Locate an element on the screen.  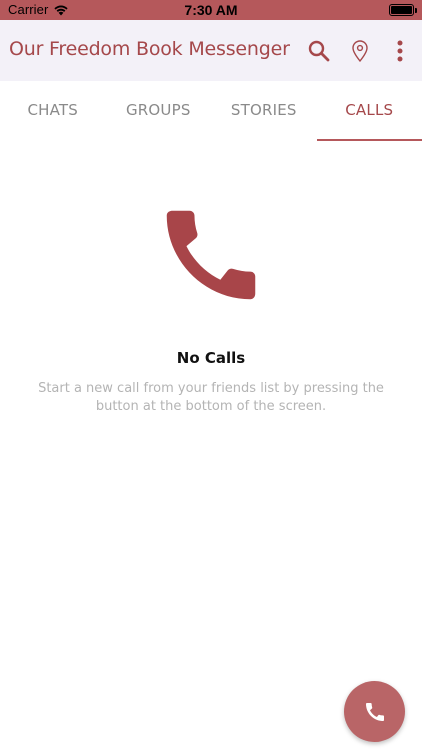
status-bar: Carrier 7:30 AM is located at coordinates (211, 10).